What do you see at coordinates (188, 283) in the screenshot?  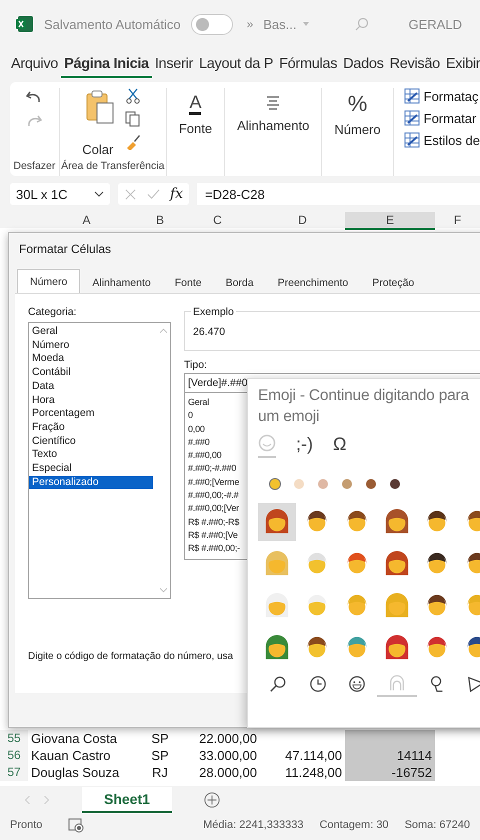 I see `dialog-tab: Fonte` at bounding box center [188, 283].